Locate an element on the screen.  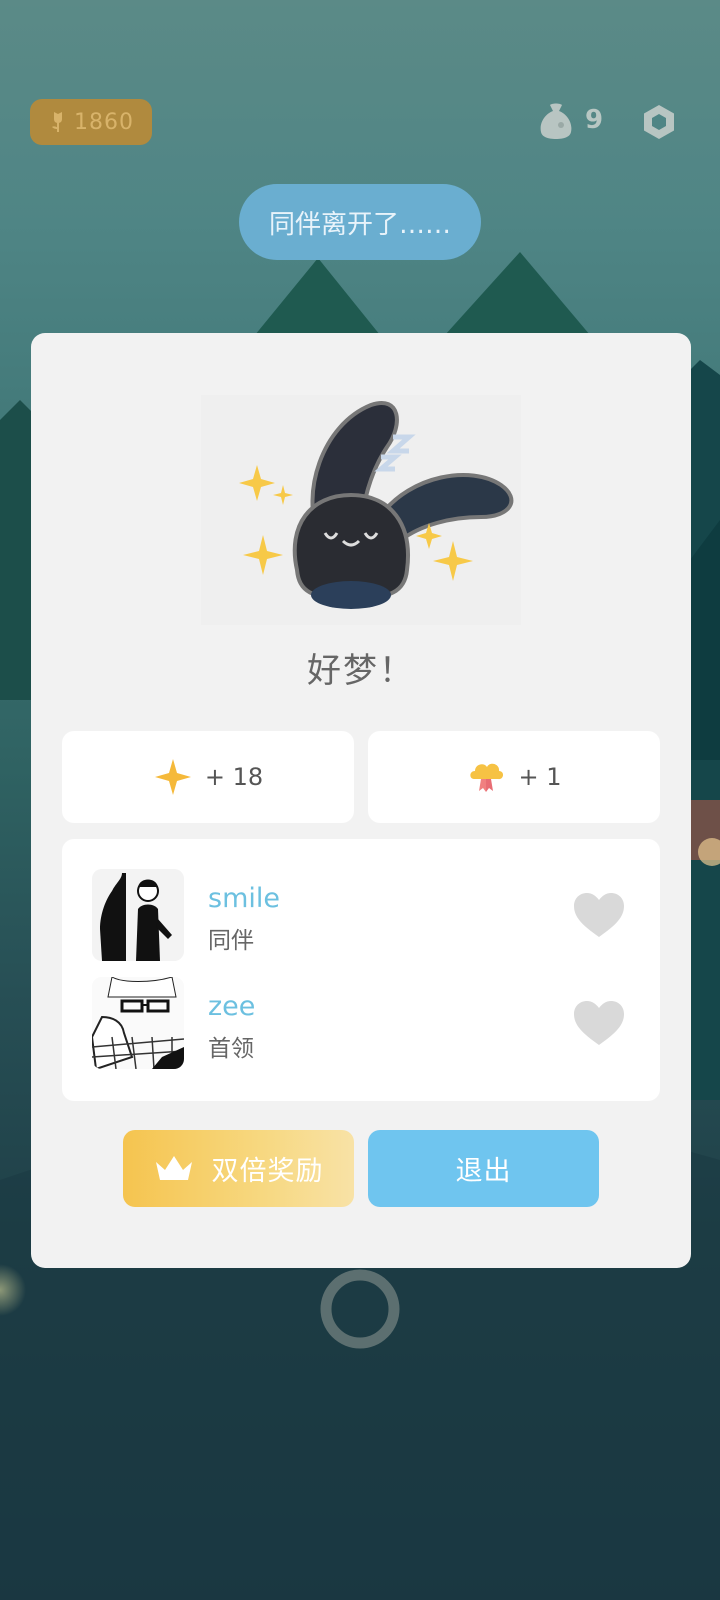
currency-counter: 1860 is located at coordinates (91, 122).